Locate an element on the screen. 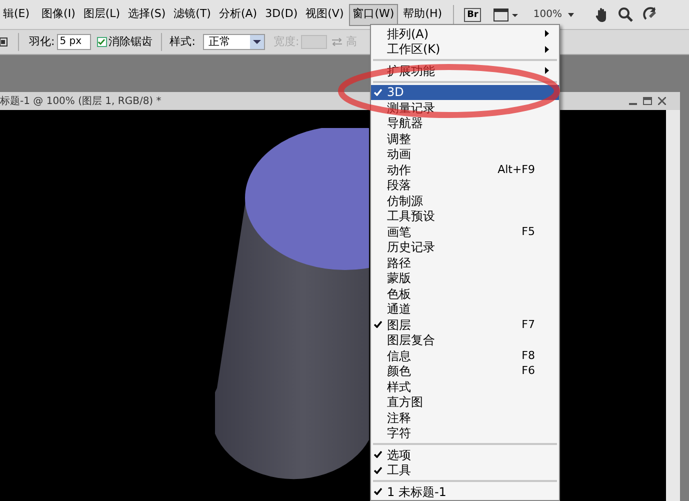  menu-item: 动画 is located at coordinates (465, 154).